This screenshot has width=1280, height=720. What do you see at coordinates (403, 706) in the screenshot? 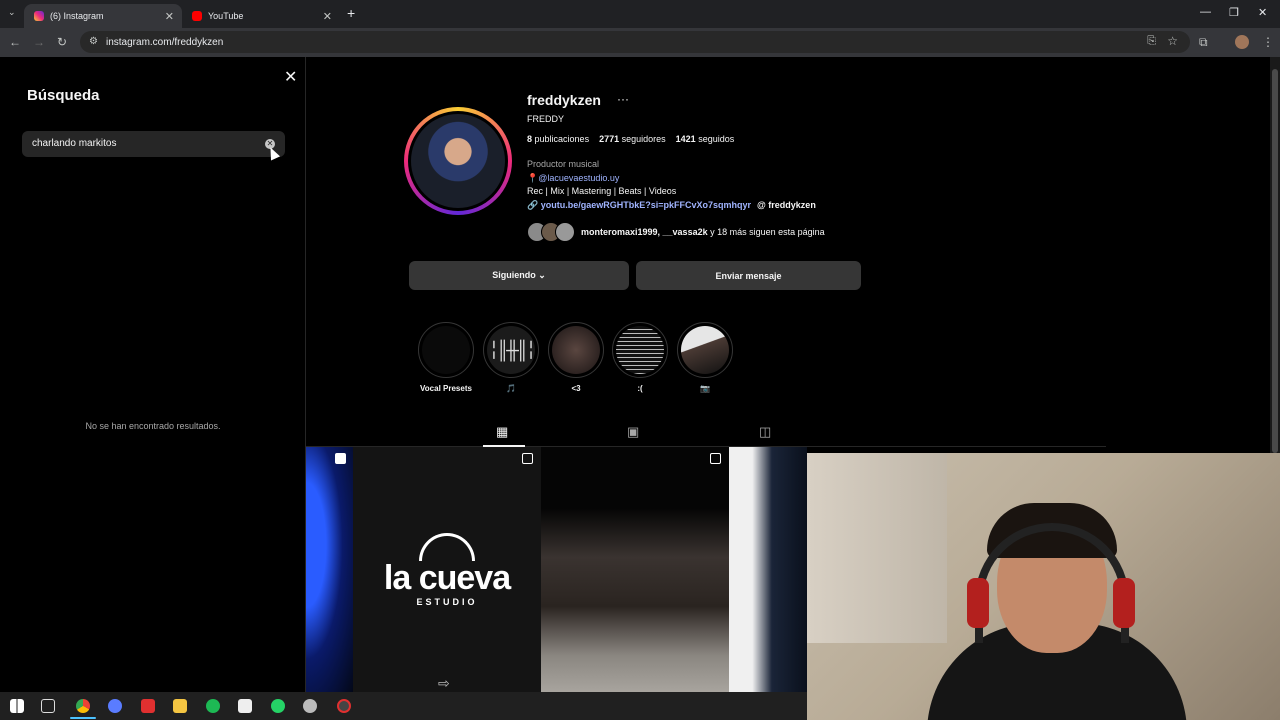
I see `windows-taskbar` at bounding box center [403, 706].